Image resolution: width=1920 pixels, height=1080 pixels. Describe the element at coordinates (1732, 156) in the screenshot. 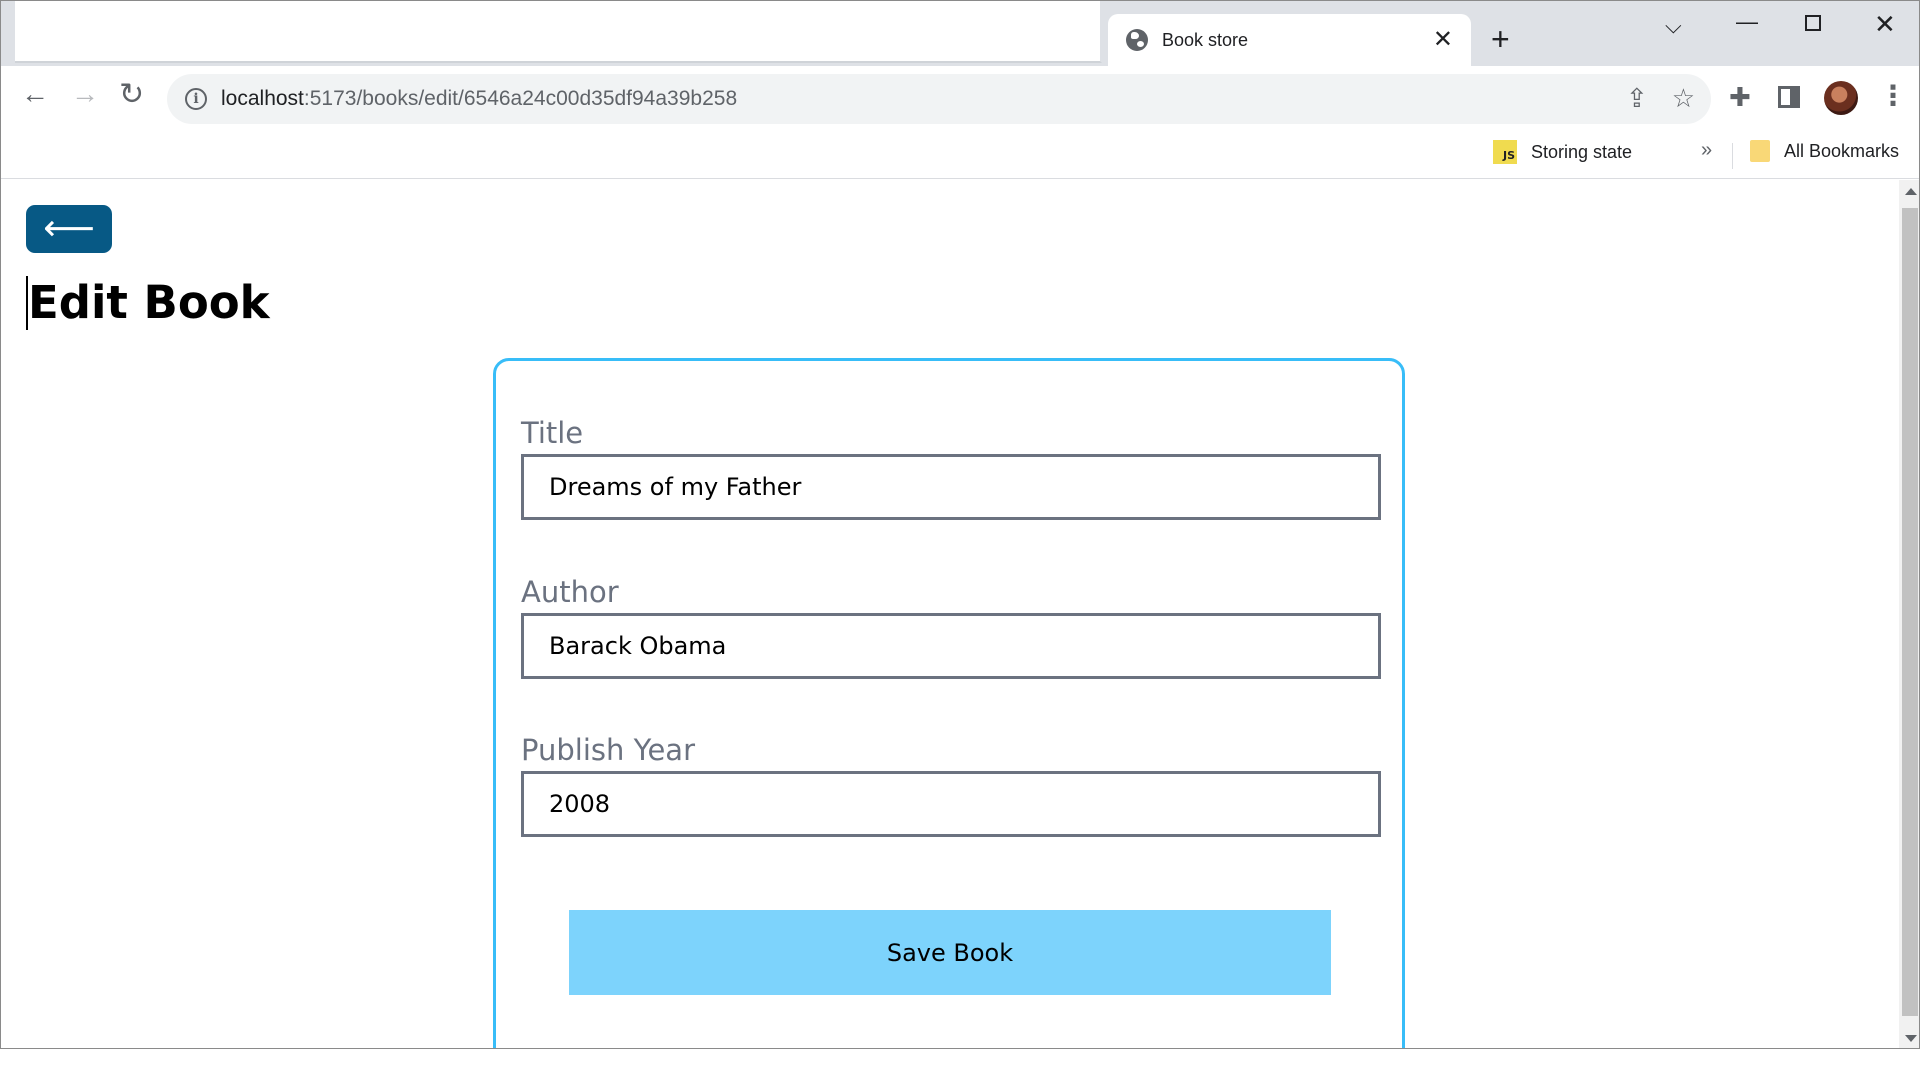

I see `bookmarks-divider` at that location.